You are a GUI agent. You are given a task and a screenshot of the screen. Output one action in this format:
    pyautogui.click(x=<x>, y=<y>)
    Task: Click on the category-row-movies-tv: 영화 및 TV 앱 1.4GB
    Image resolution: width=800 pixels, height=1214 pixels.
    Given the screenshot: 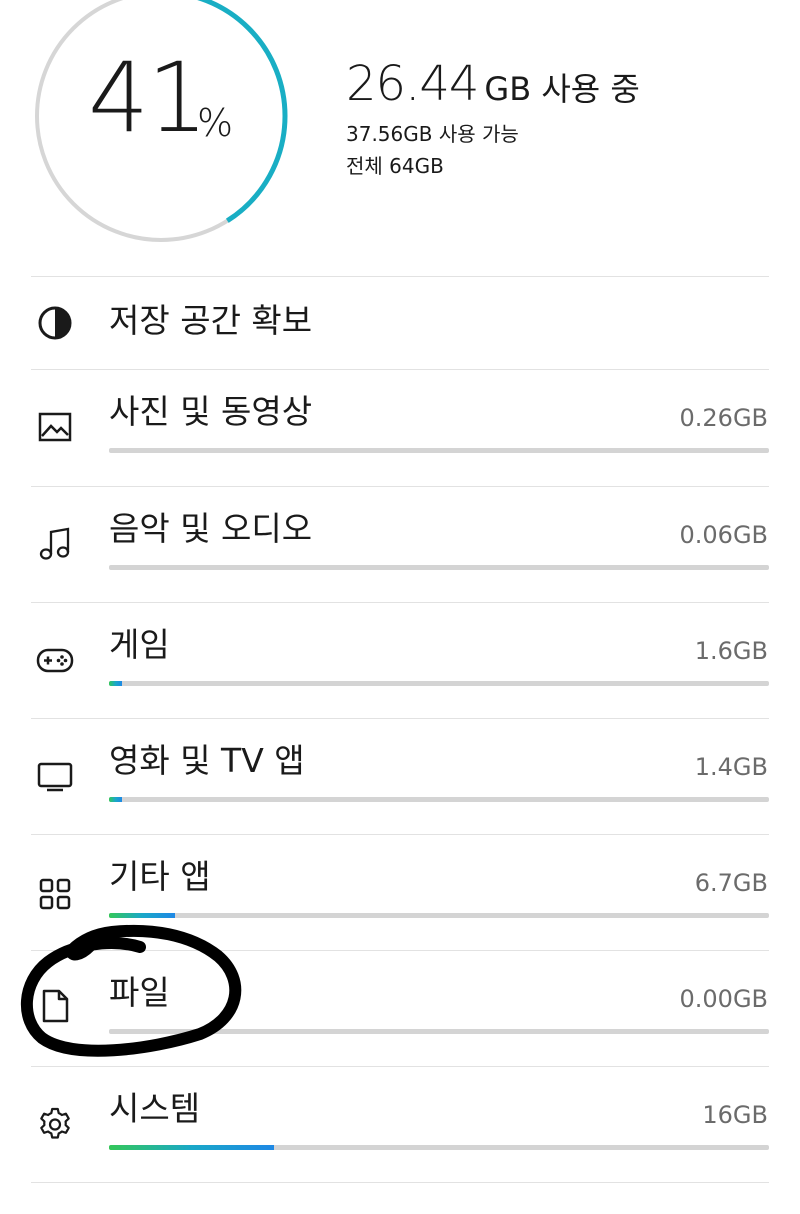 What is the action you would take?
    pyautogui.click(x=400, y=777)
    